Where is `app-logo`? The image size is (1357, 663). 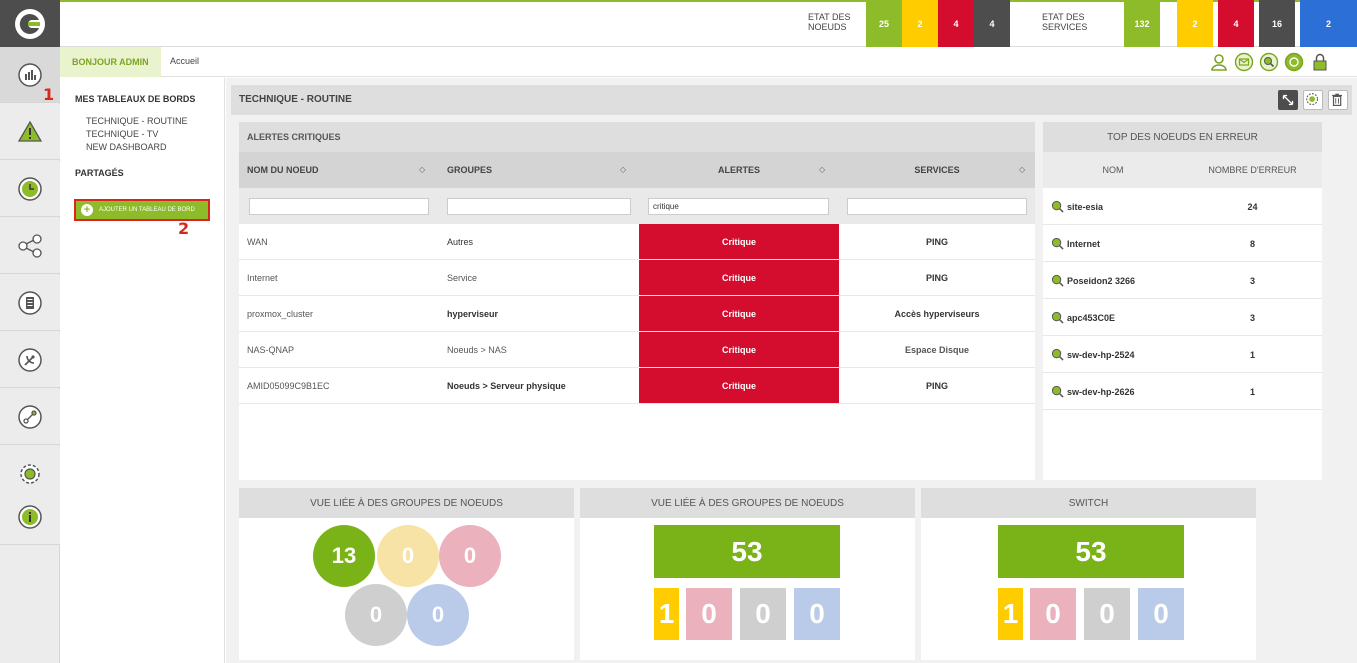
app-logo is located at coordinates (30, 23).